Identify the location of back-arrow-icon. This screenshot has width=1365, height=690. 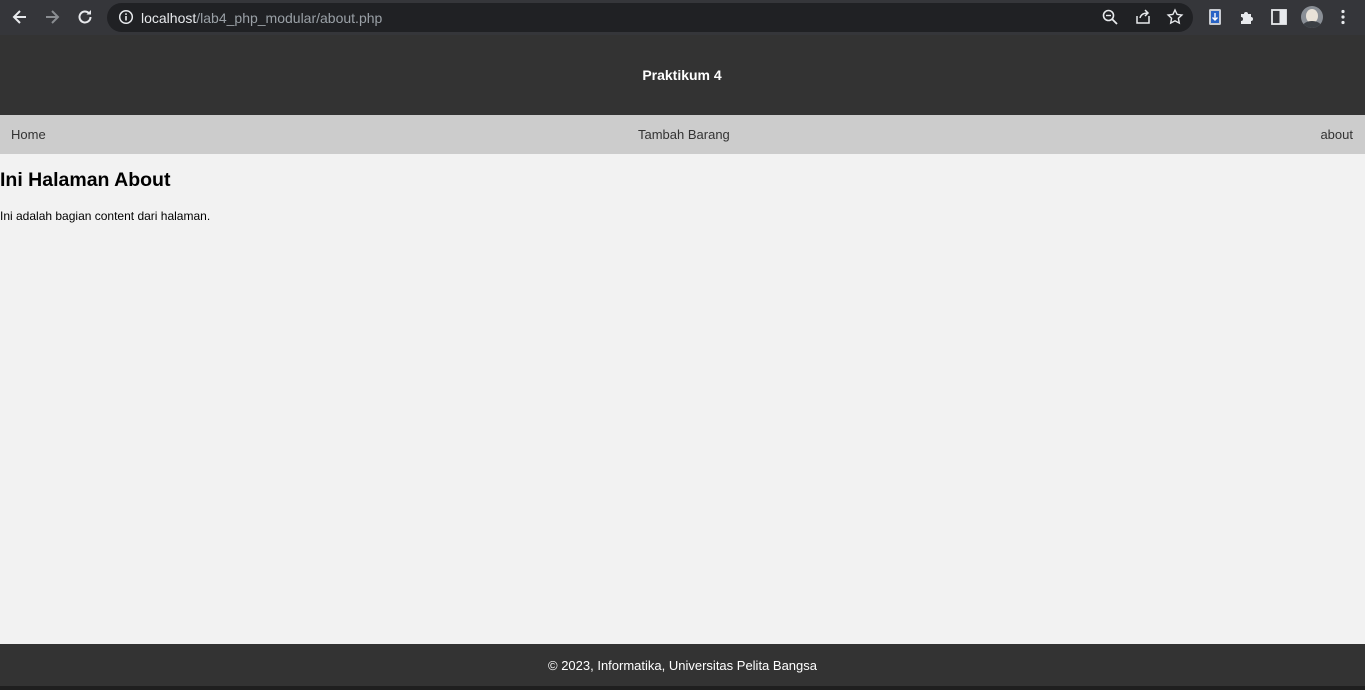
(19, 17).